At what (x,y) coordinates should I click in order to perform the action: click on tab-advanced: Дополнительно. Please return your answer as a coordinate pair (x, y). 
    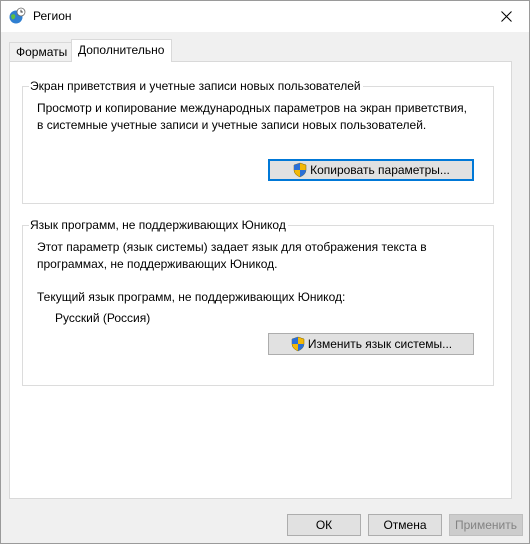
    Looking at the image, I should click on (121, 50).